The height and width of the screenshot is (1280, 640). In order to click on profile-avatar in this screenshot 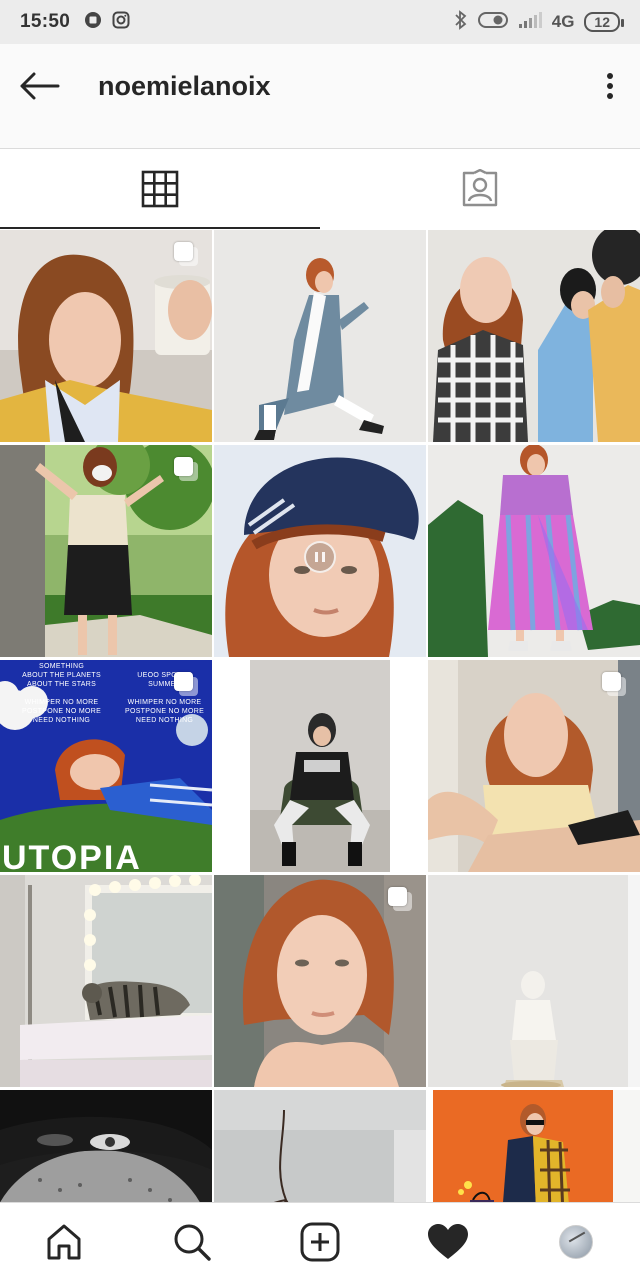, I will do `click(576, 1241)`.